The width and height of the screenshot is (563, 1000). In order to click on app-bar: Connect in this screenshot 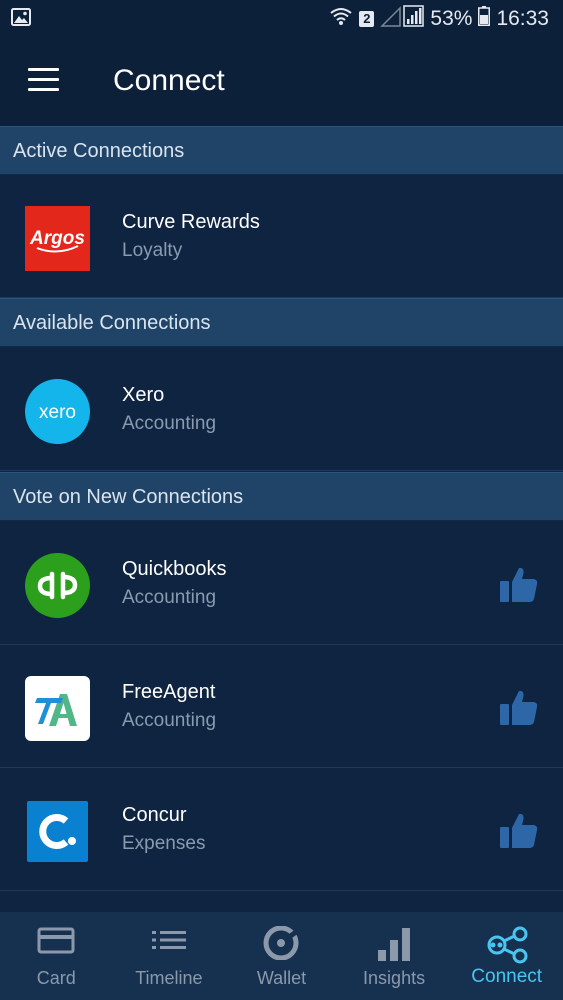, I will do `click(281, 82)`.